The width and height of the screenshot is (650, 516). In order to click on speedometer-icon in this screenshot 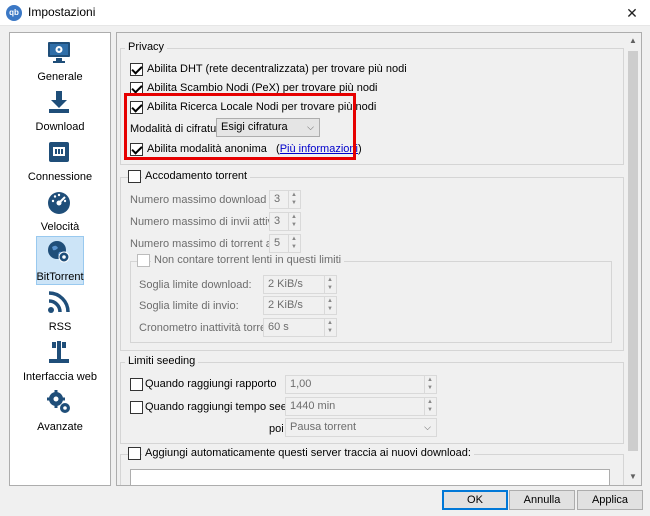, I will do `click(59, 203)`.